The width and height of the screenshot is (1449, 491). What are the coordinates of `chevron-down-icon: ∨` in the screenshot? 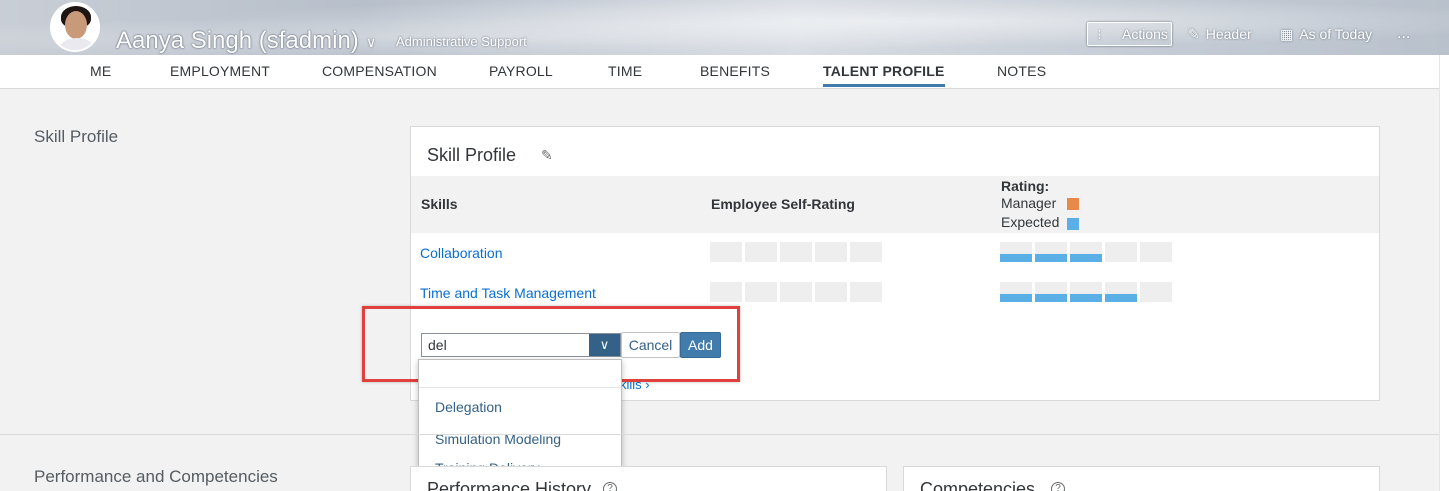 It's located at (371, 42).